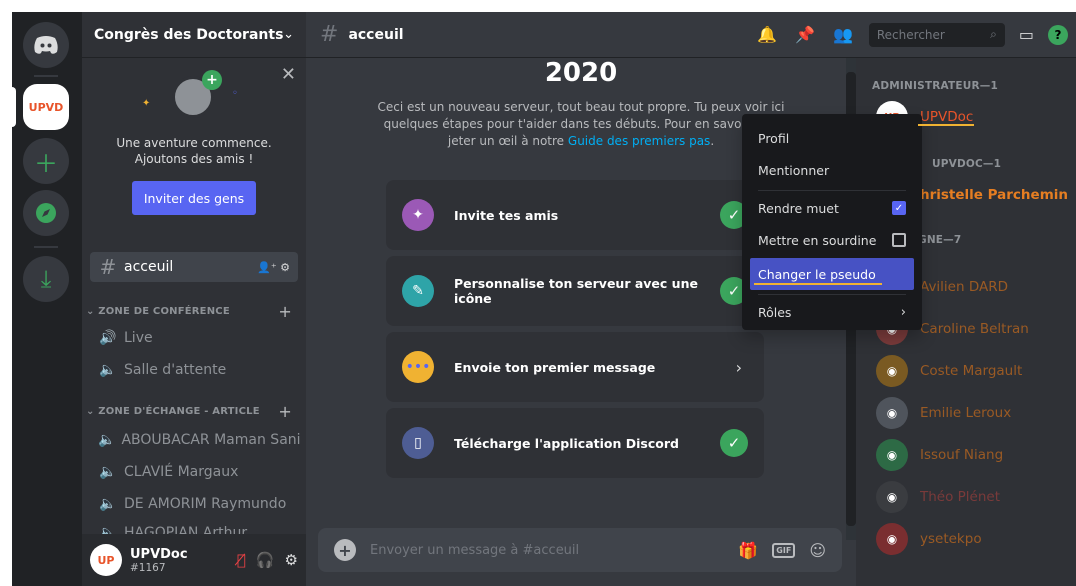  What do you see at coordinates (108, 338) in the screenshot?
I see `stage-channel-icon: 🔊` at bounding box center [108, 338].